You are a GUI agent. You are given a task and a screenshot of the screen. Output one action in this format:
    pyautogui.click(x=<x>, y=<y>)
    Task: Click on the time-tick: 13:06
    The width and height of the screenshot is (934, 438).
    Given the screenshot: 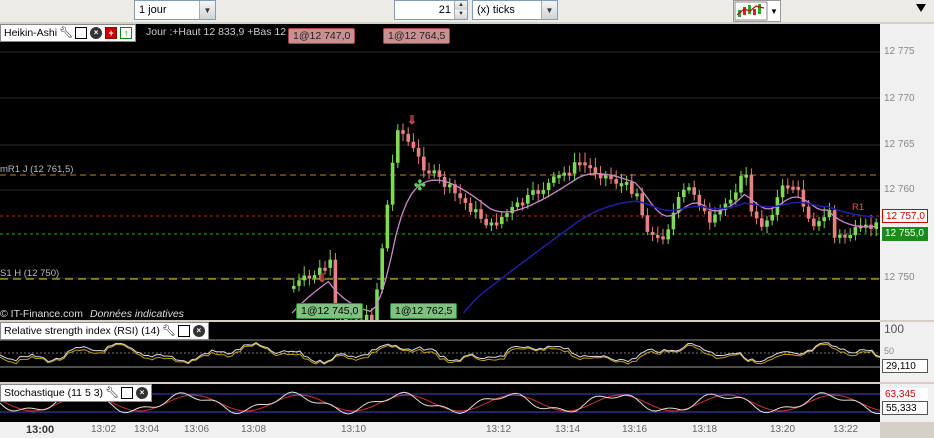 What is the action you would take?
    pyautogui.click(x=197, y=429)
    